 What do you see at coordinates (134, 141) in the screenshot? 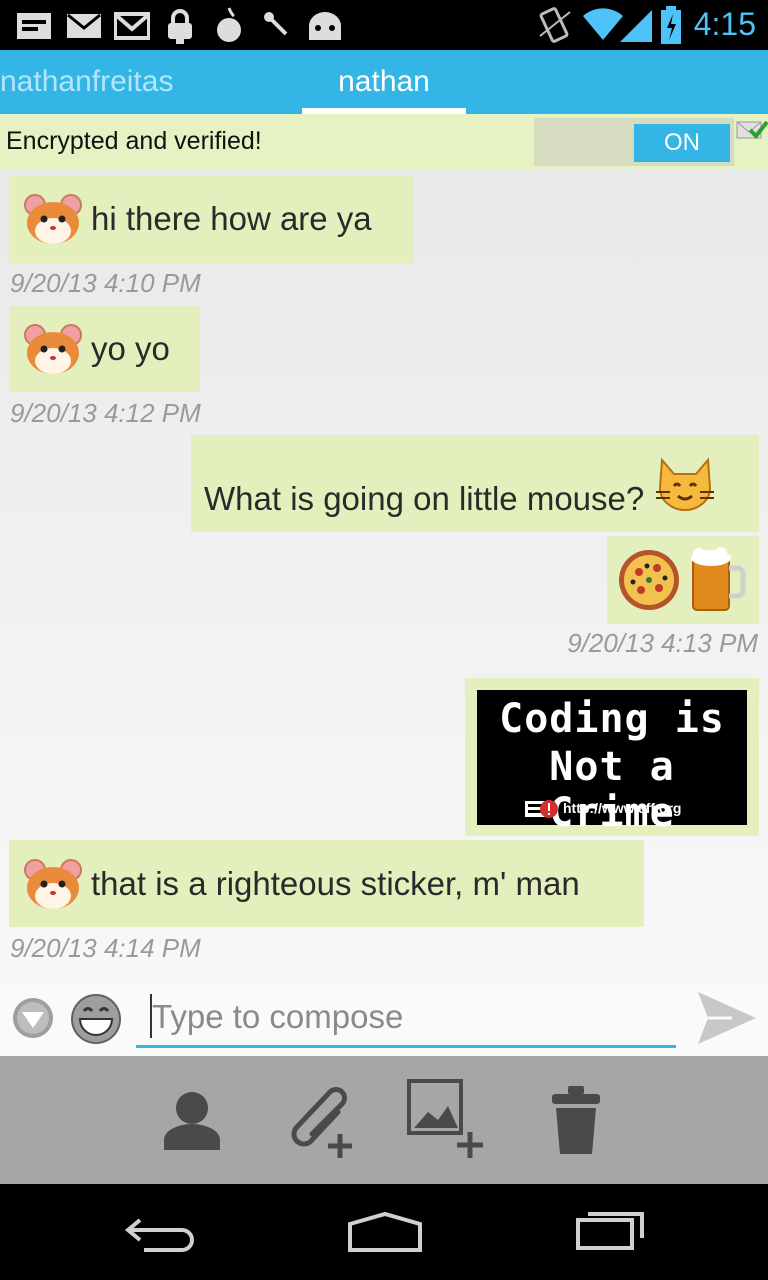
I see `encryption-status-label: Encrypted and verified!` at bounding box center [134, 141].